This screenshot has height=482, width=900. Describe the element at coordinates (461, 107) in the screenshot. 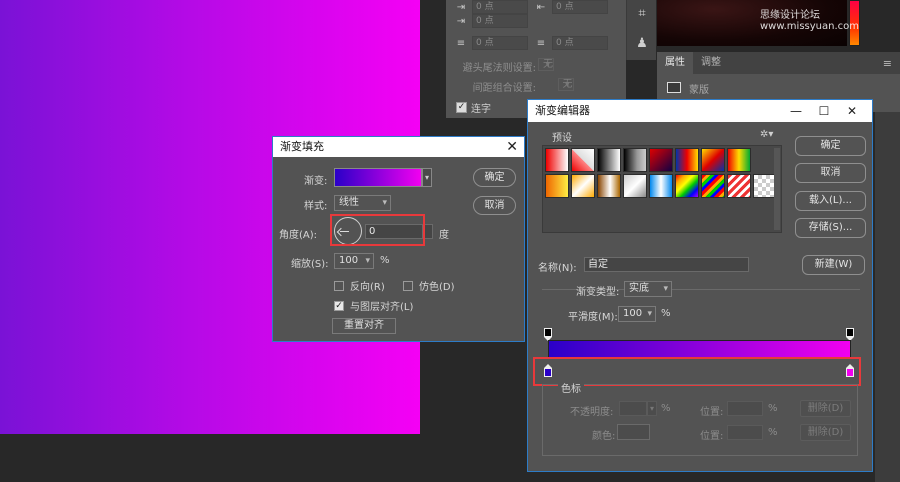

I see `ligature-checkbox: ✓` at that location.